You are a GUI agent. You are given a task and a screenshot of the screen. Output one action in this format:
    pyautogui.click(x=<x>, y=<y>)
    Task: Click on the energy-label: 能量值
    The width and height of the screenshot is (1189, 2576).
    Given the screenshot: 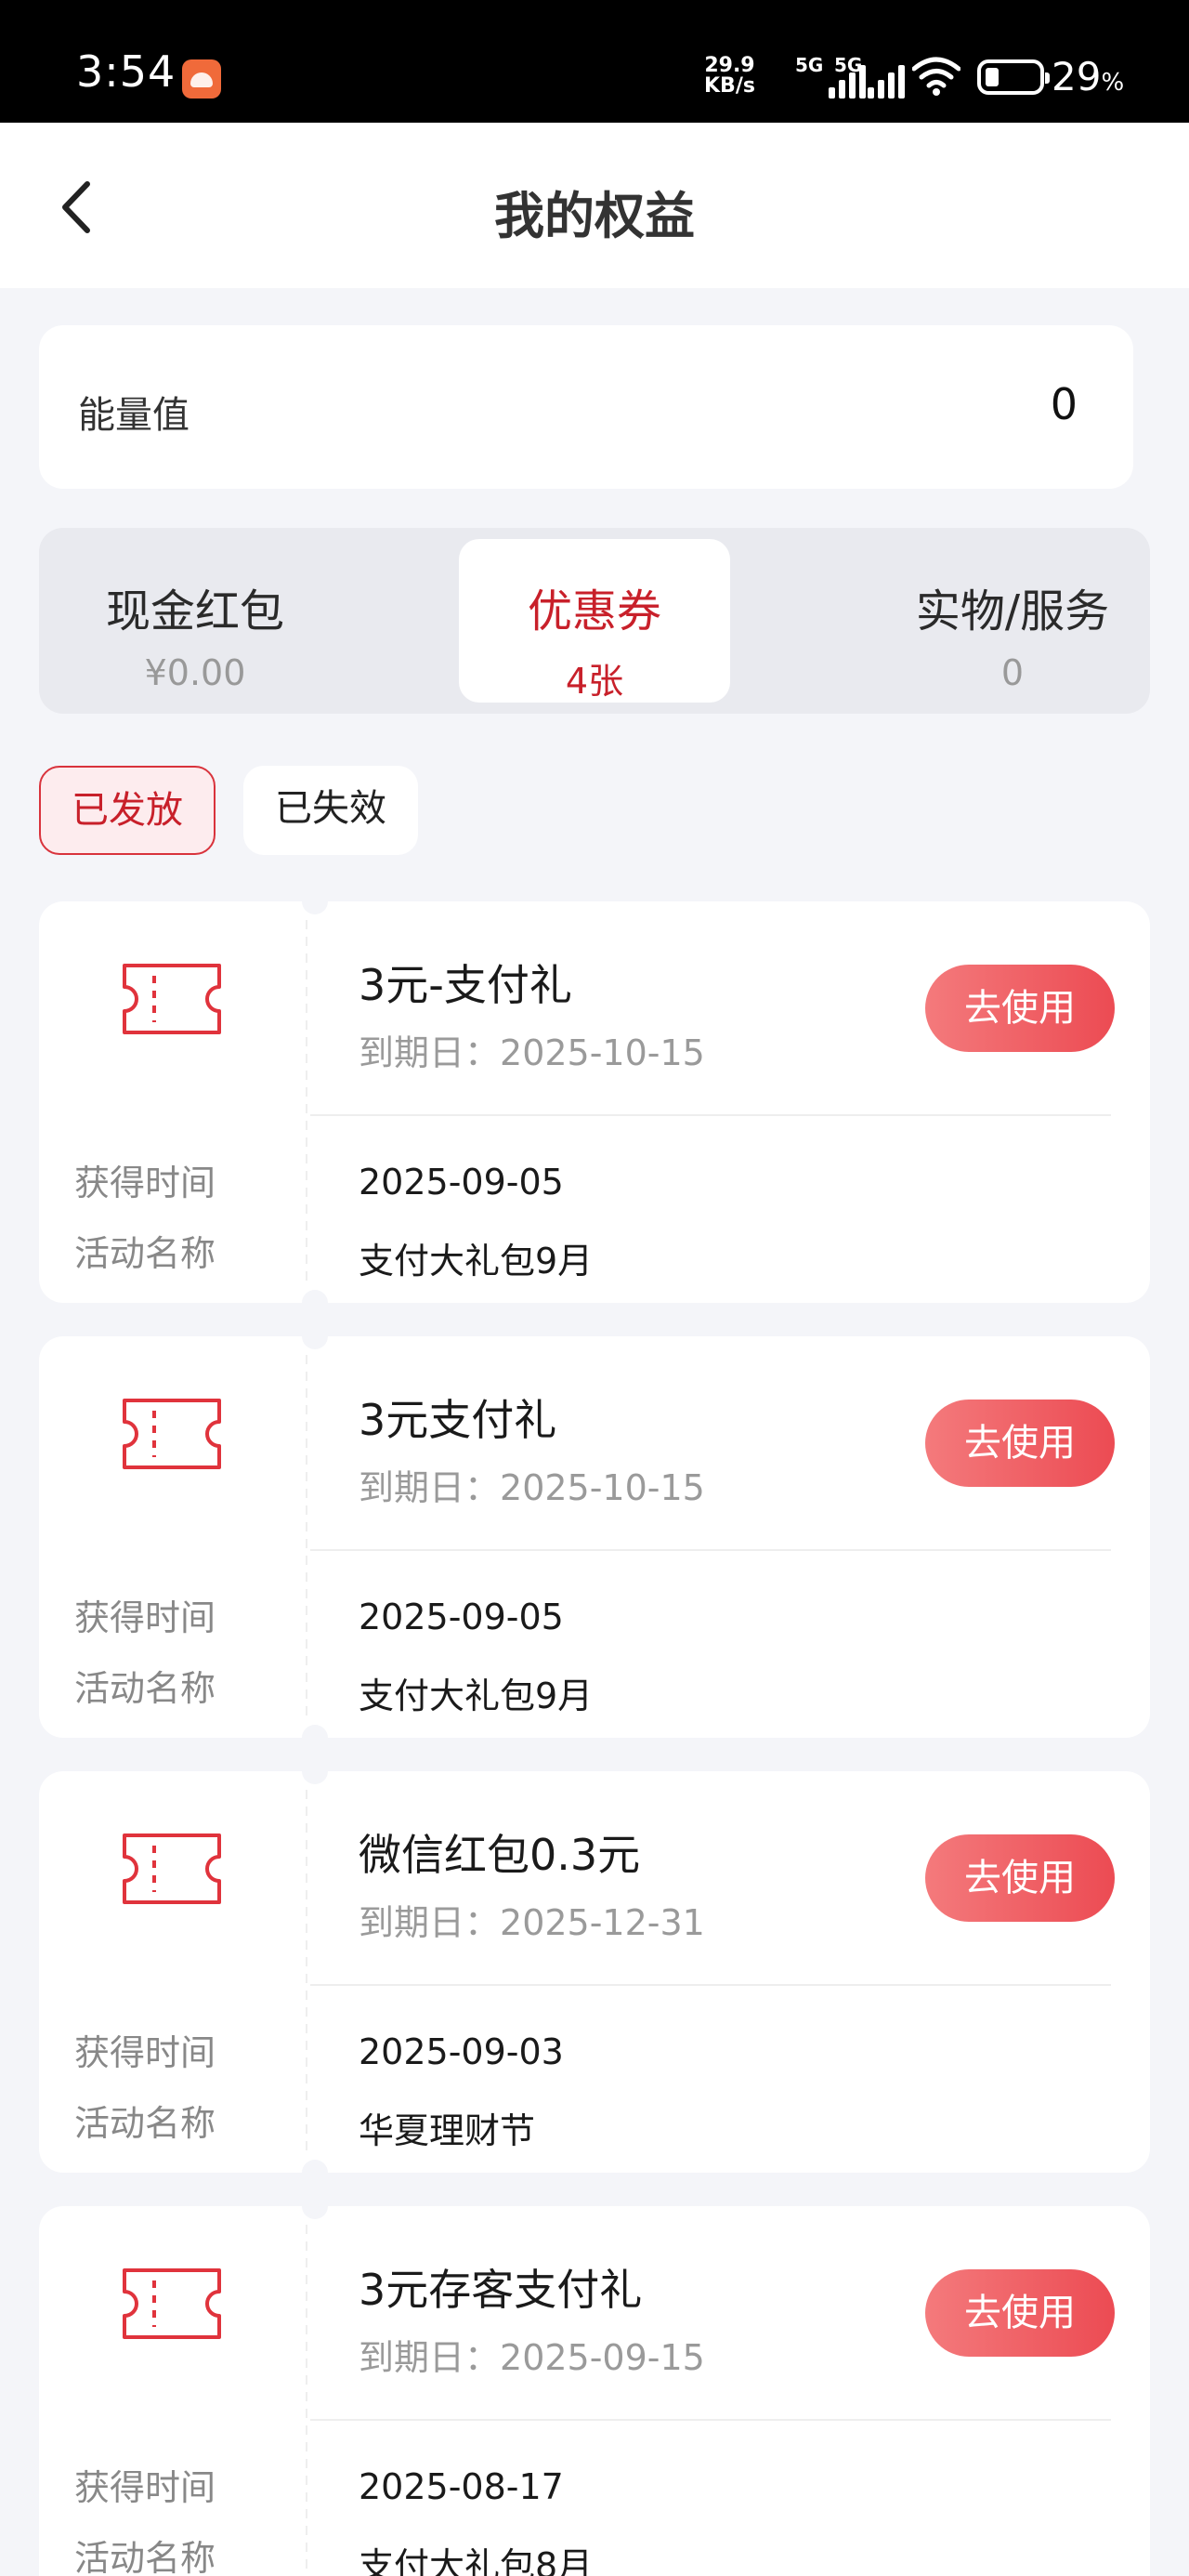 What is the action you would take?
    pyautogui.click(x=134, y=415)
    